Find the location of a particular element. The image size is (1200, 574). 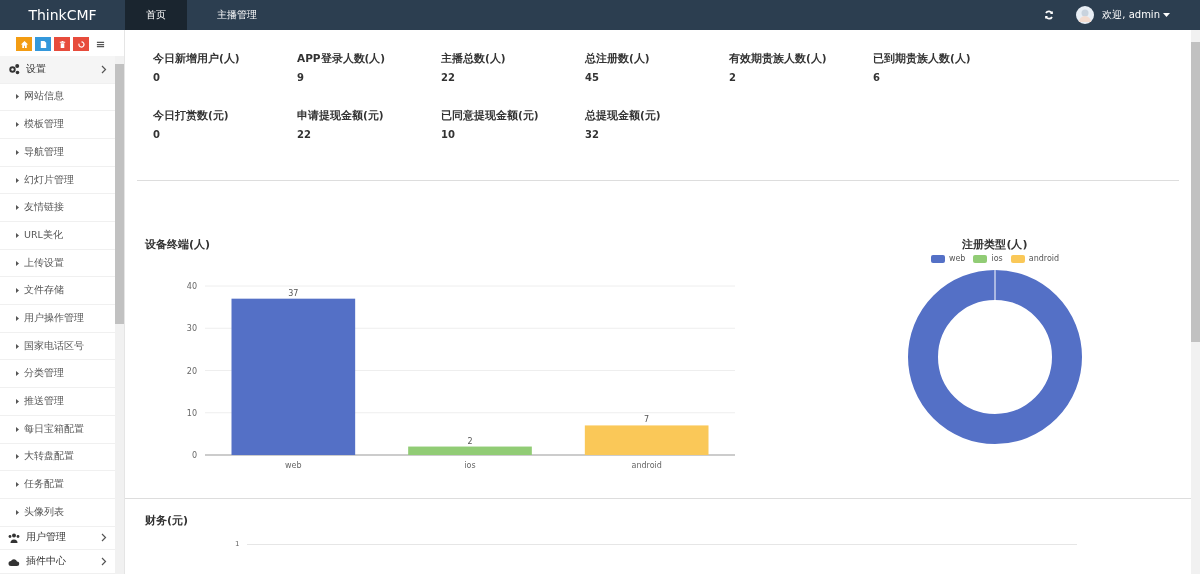

legend-item: web is located at coordinates (948, 258).